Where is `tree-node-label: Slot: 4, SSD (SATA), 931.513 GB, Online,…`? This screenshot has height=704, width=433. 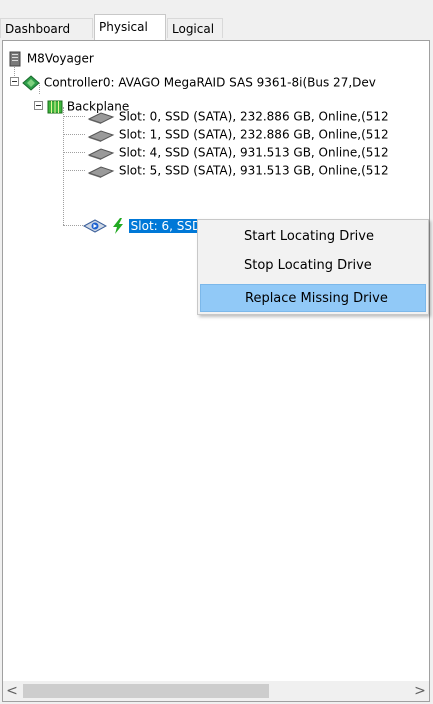
tree-node-label: Slot: 4, SSD (SATA), 931.513 GB, Online,… is located at coordinates (253, 152).